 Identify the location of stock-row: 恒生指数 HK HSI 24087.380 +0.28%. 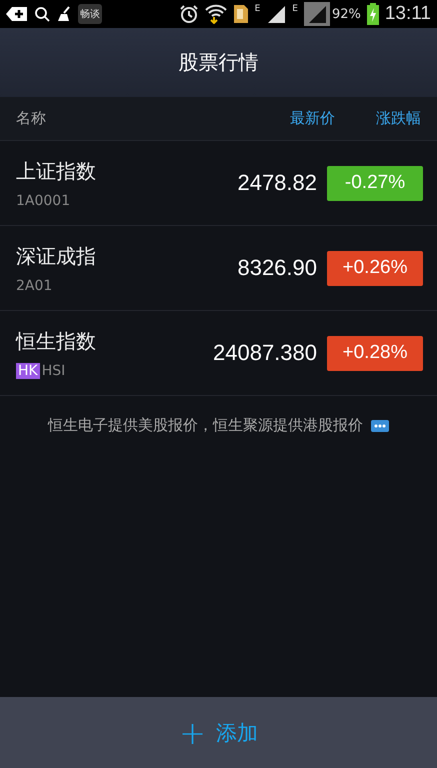
(218, 353).